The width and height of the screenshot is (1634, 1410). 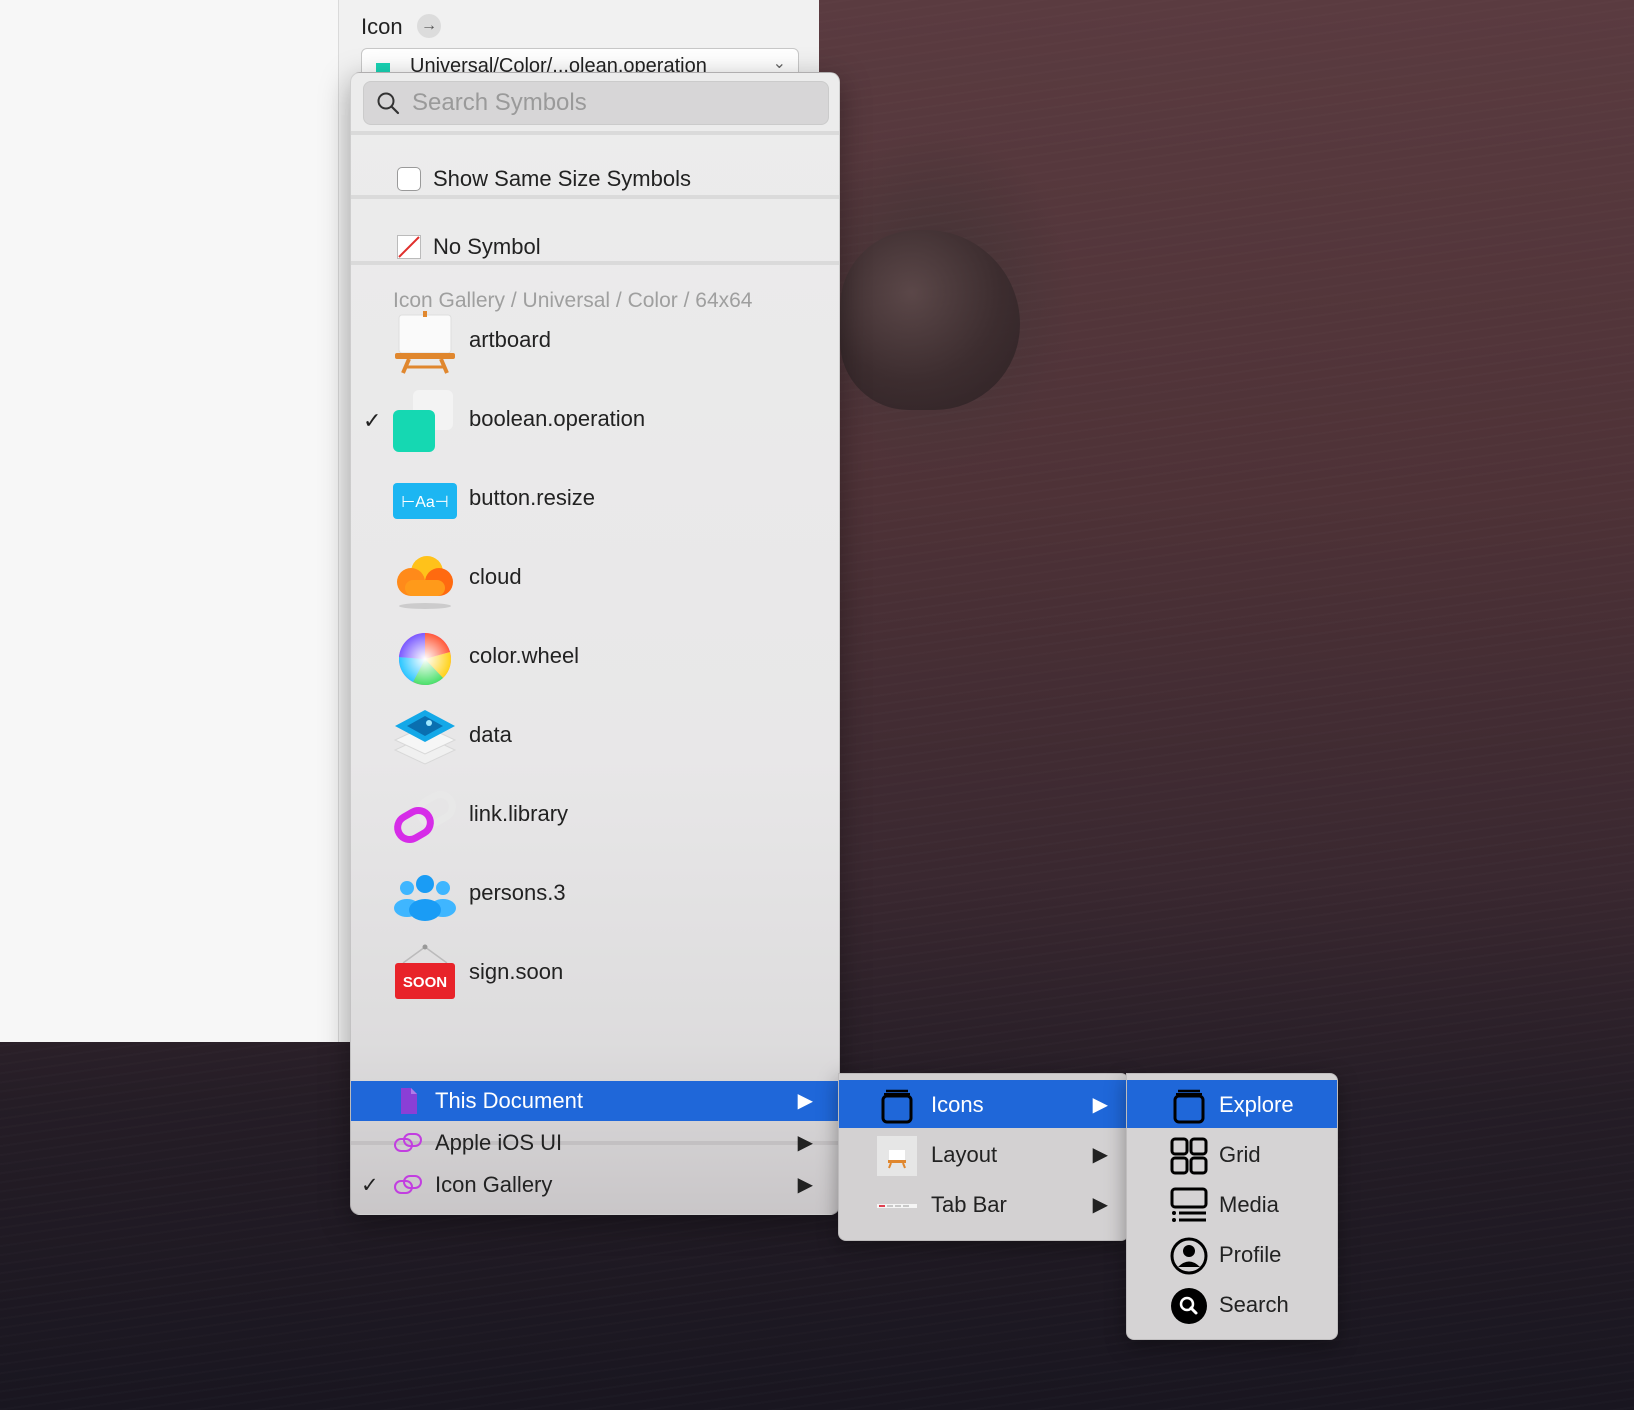 What do you see at coordinates (1189, 1306) in the screenshot?
I see `search-circle-icon` at bounding box center [1189, 1306].